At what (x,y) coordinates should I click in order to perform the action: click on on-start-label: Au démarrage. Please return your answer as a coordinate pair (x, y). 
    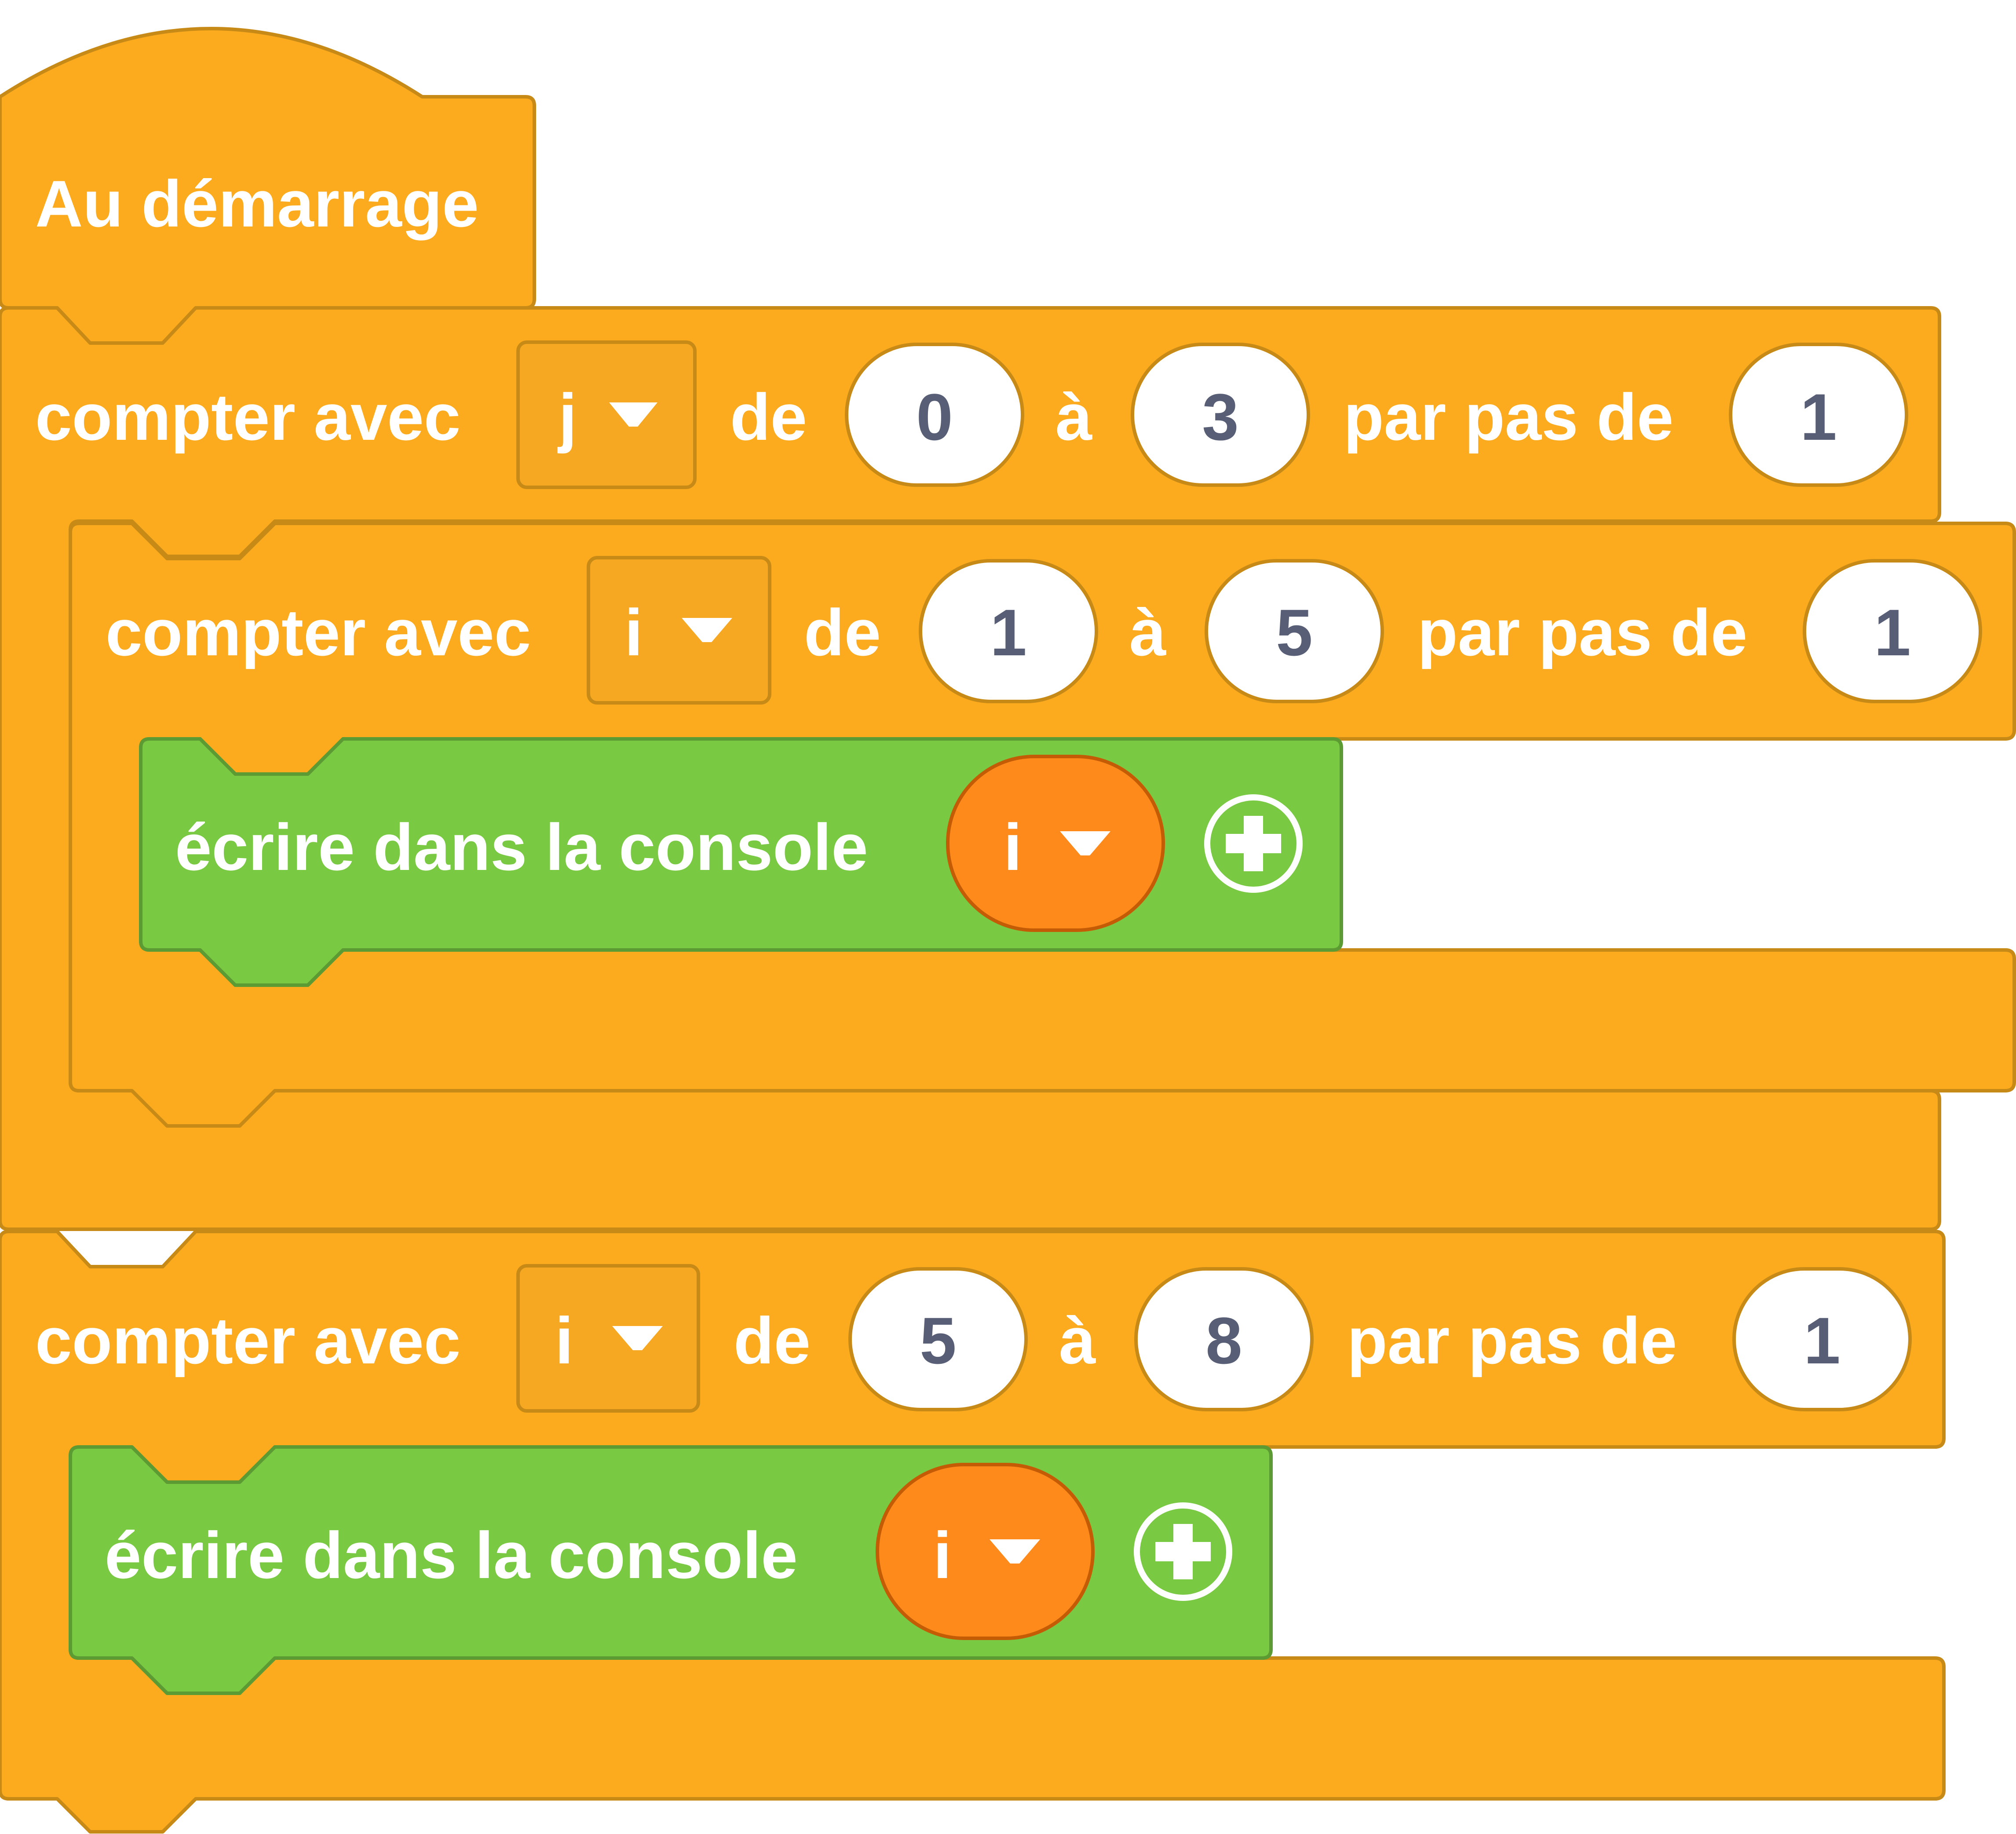
    Looking at the image, I should click on (257, 204).